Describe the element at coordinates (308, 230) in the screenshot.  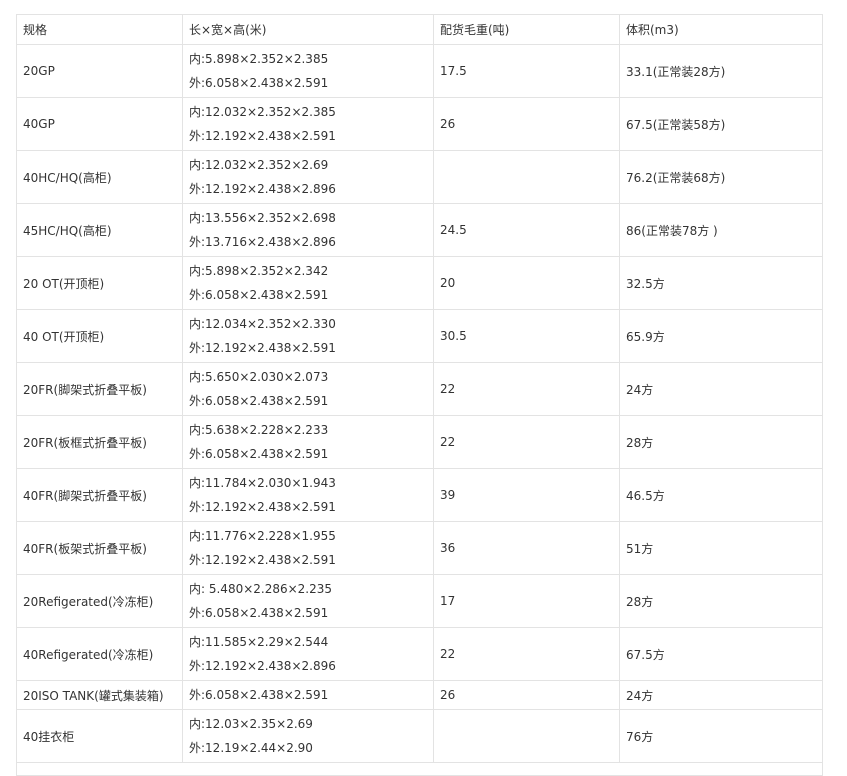
I see `cell-dimensions: 内:13.556×2.352×2.698 外:13.716×2.438×2.896` at that location.